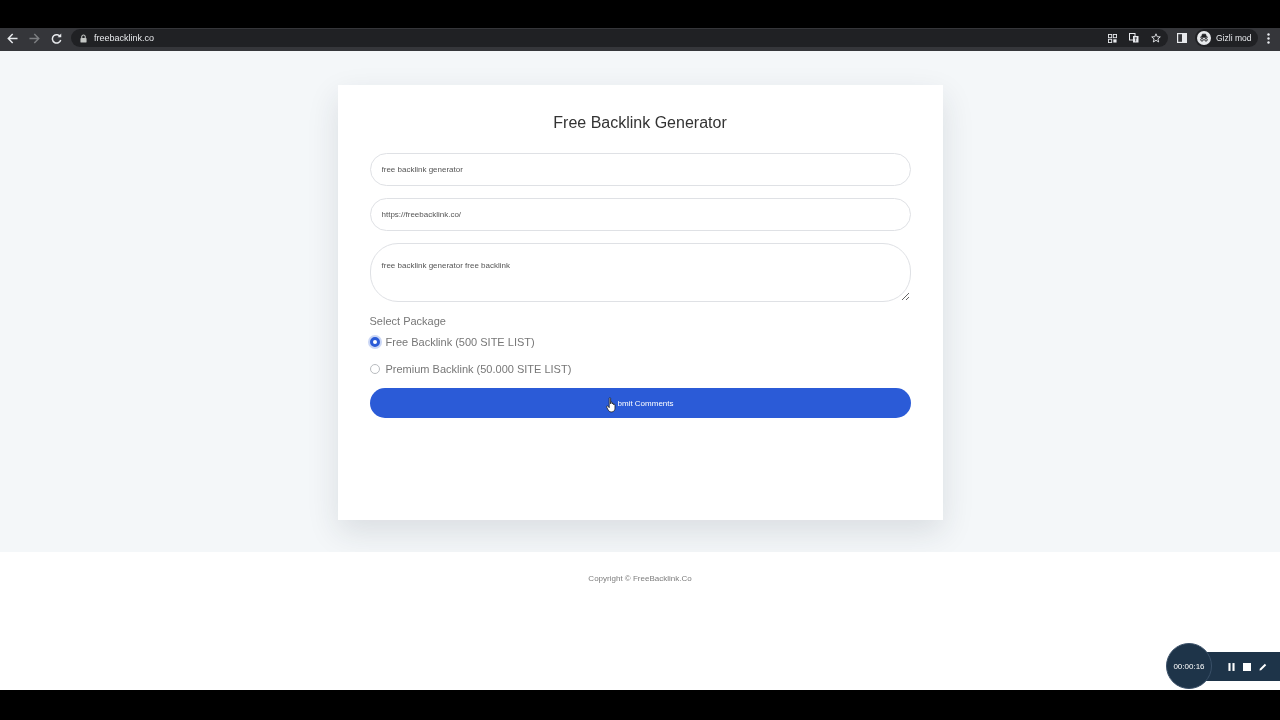 This screenshot has width=1280, height=720. Describe the element at coordinates (478, 369) in the screenshot. I see `radio-label: Premium Backlink (50.000 SITE LIST)` at that location.